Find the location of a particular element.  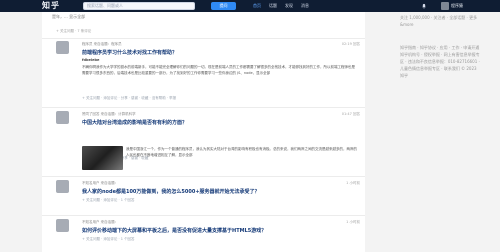

nav-item-discover: 发现 is located at coordinates (289, 6).